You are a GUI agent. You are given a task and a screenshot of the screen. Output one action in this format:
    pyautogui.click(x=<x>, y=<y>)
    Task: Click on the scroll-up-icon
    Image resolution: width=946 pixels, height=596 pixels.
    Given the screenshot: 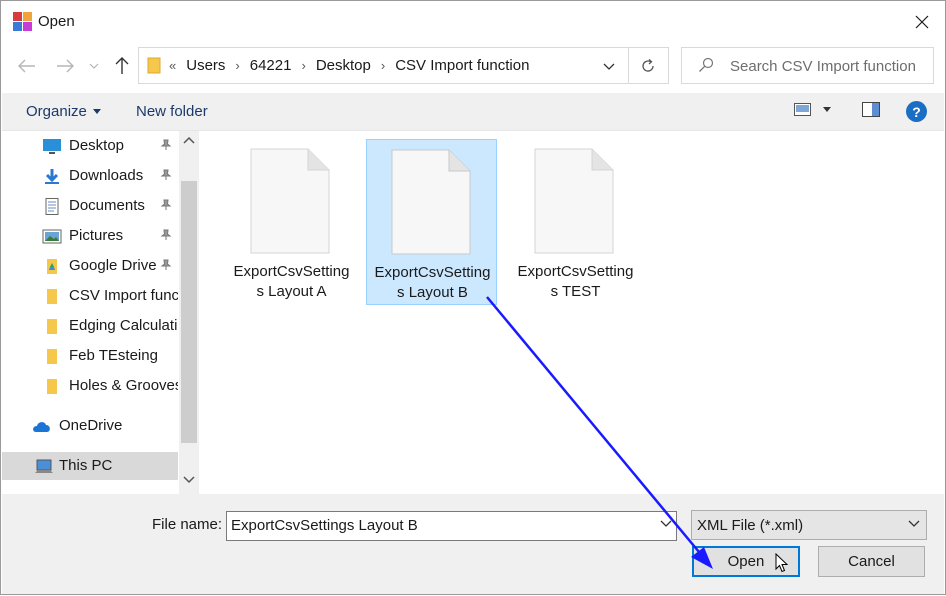 What is the action you would take?
    pyautogui.click(x=189, y=140)
    